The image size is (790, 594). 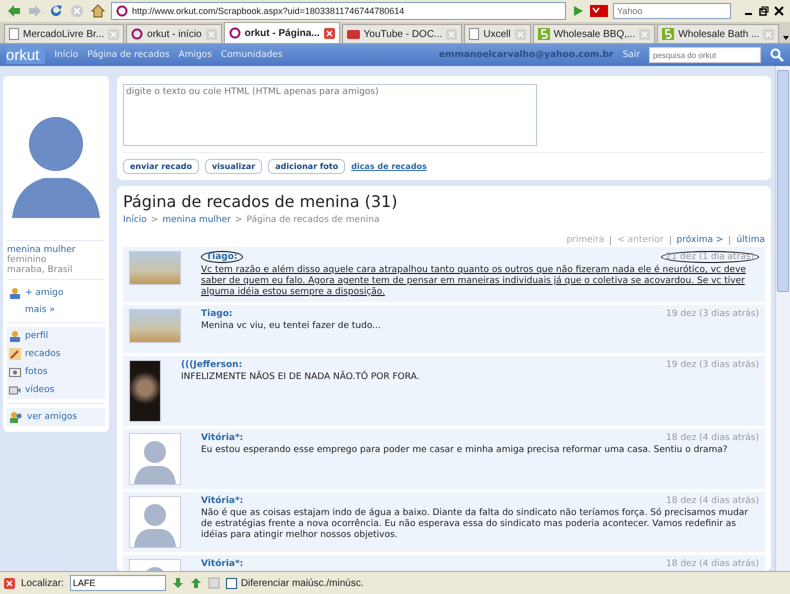 I want to click on highlight-icon, so click(x=214, y=583).